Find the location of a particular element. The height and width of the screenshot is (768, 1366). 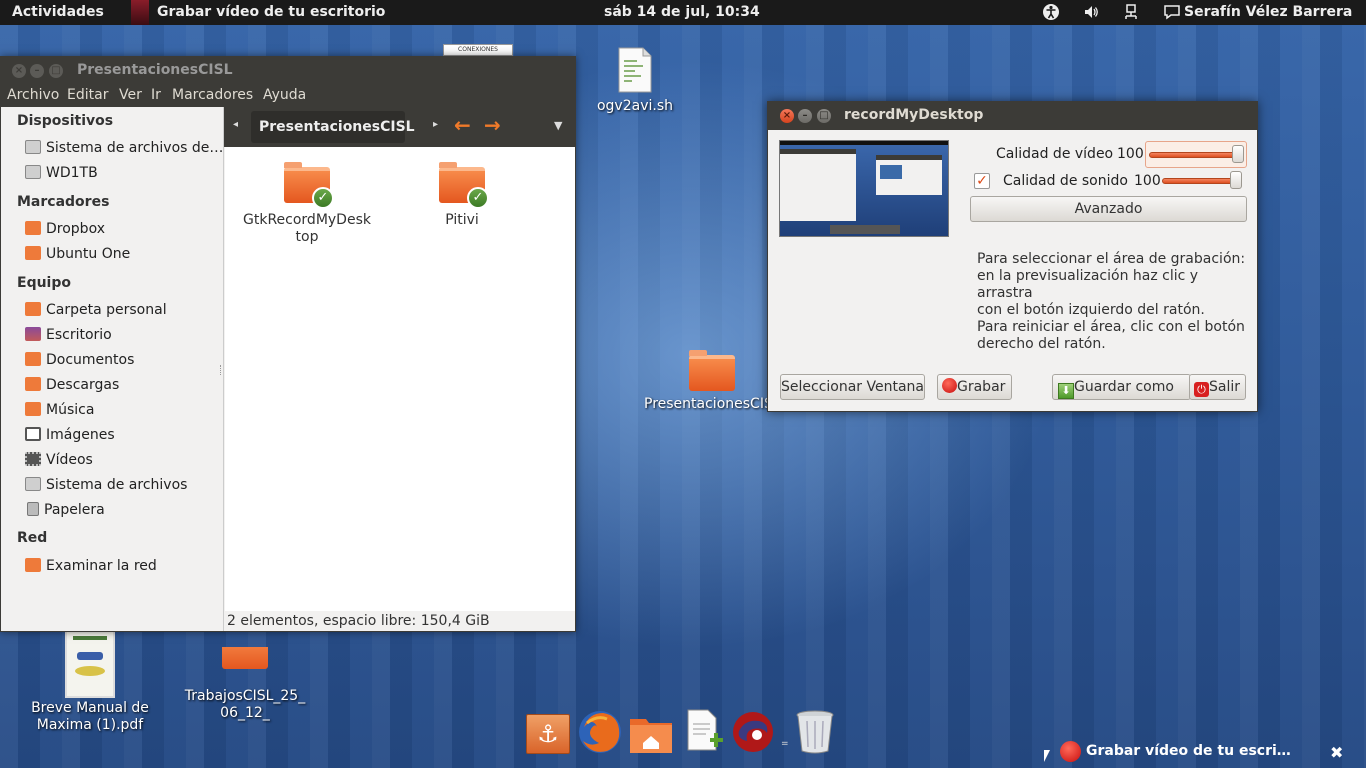

scroll-left-icon: ◂ is located at coordinates (235, 124).